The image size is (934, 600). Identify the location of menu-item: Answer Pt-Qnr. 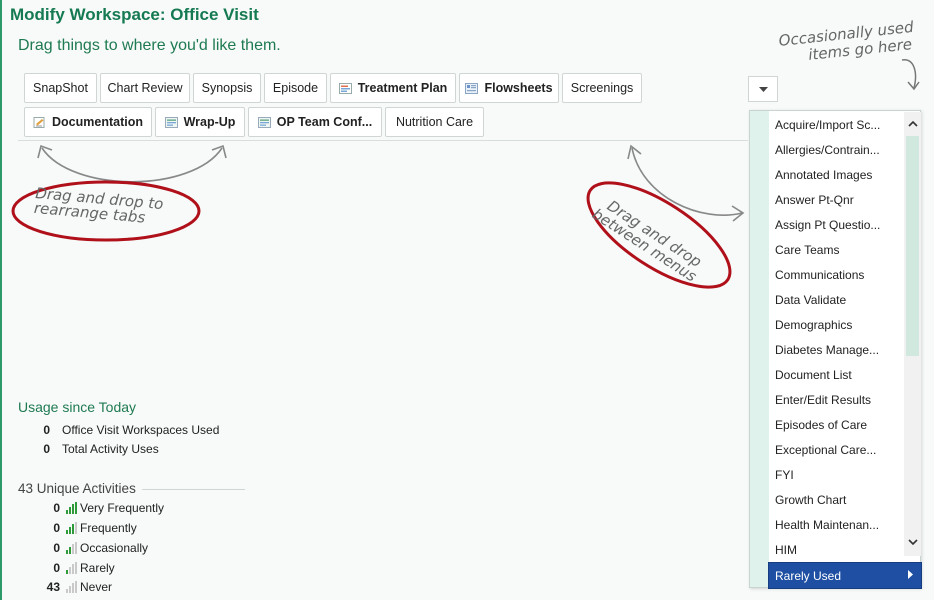
(837, 199).